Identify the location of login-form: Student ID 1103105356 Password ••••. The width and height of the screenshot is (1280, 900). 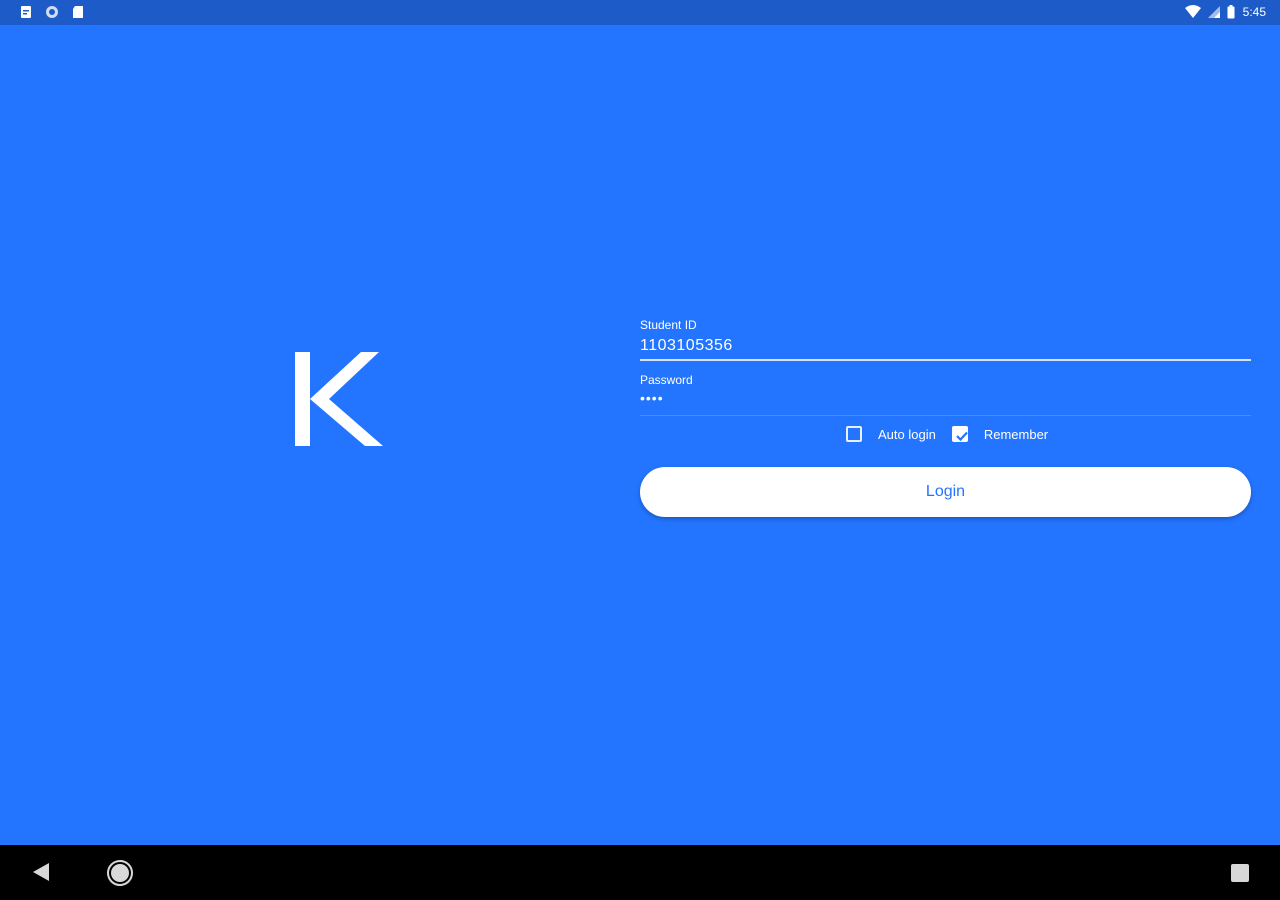
(945, 353).